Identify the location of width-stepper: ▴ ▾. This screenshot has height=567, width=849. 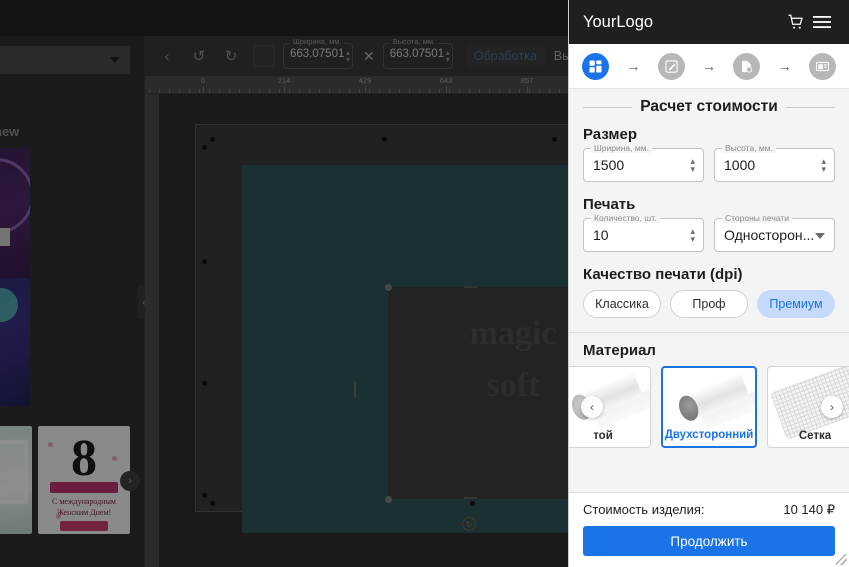
(692, 165).